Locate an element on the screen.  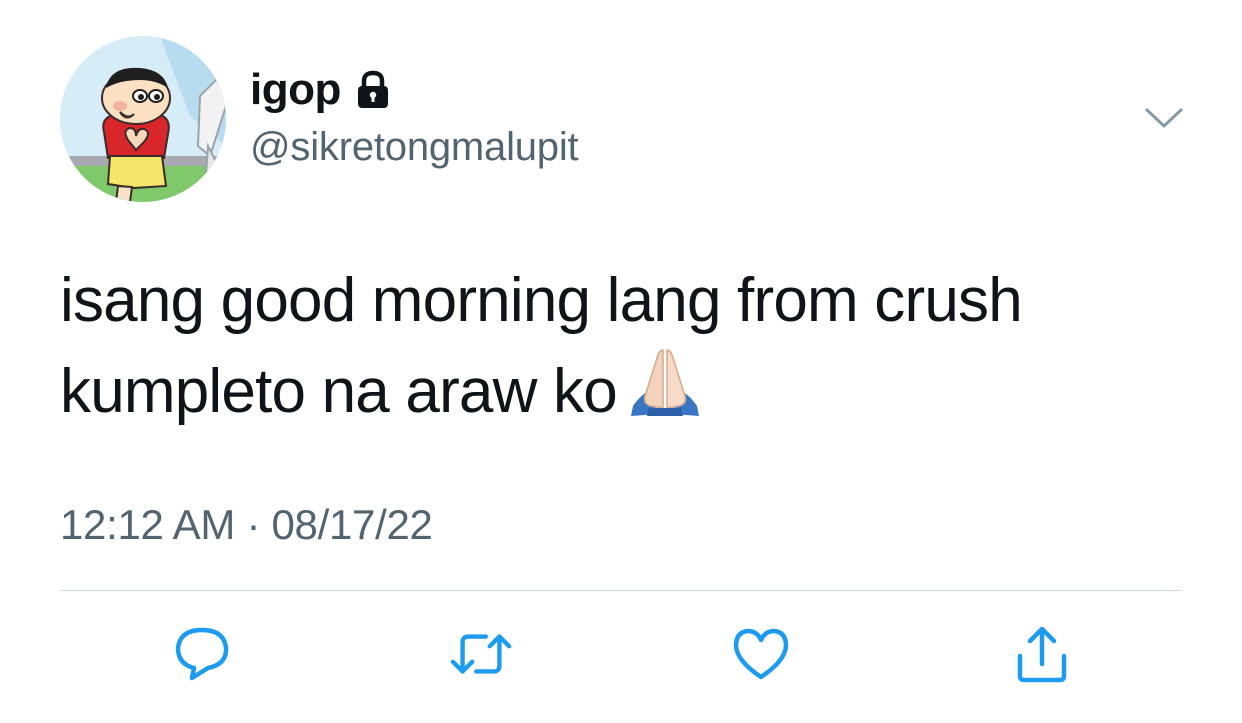
folded-hands-emoji-icon is located at coordinates (665, 382).